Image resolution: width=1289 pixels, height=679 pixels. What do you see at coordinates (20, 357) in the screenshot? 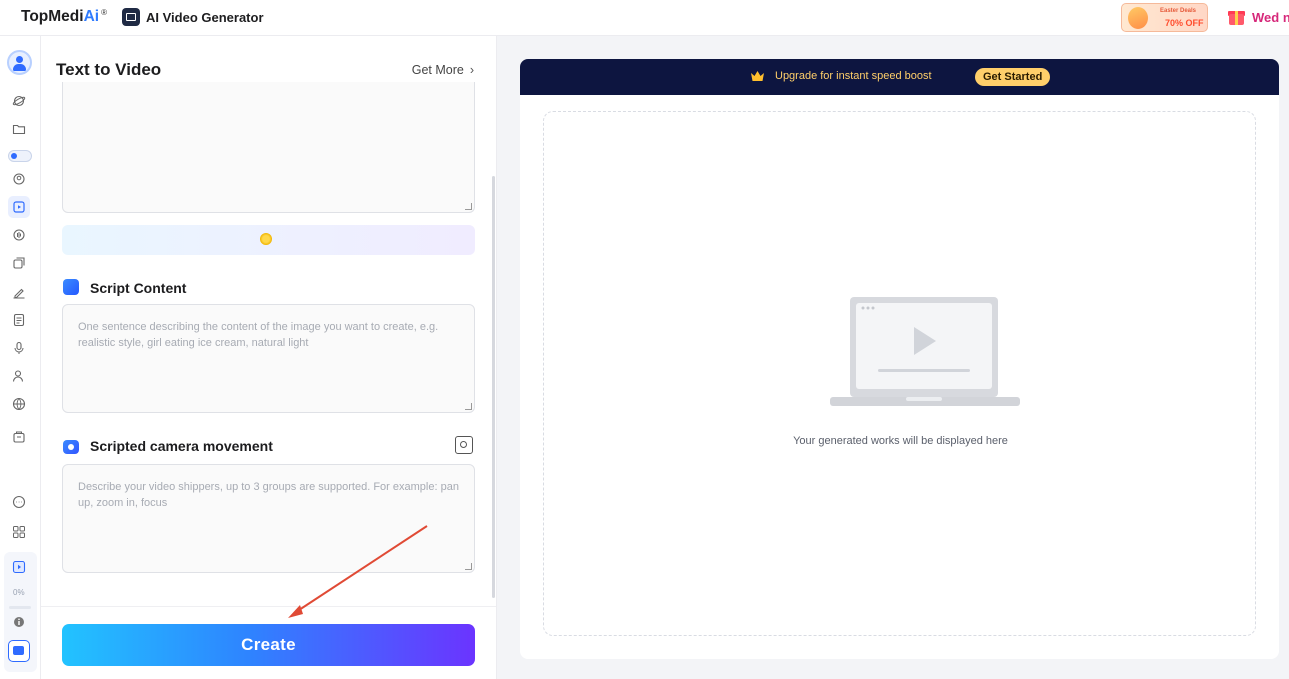
I see `icon-rail: 0%` at bounding box center [20, 357].